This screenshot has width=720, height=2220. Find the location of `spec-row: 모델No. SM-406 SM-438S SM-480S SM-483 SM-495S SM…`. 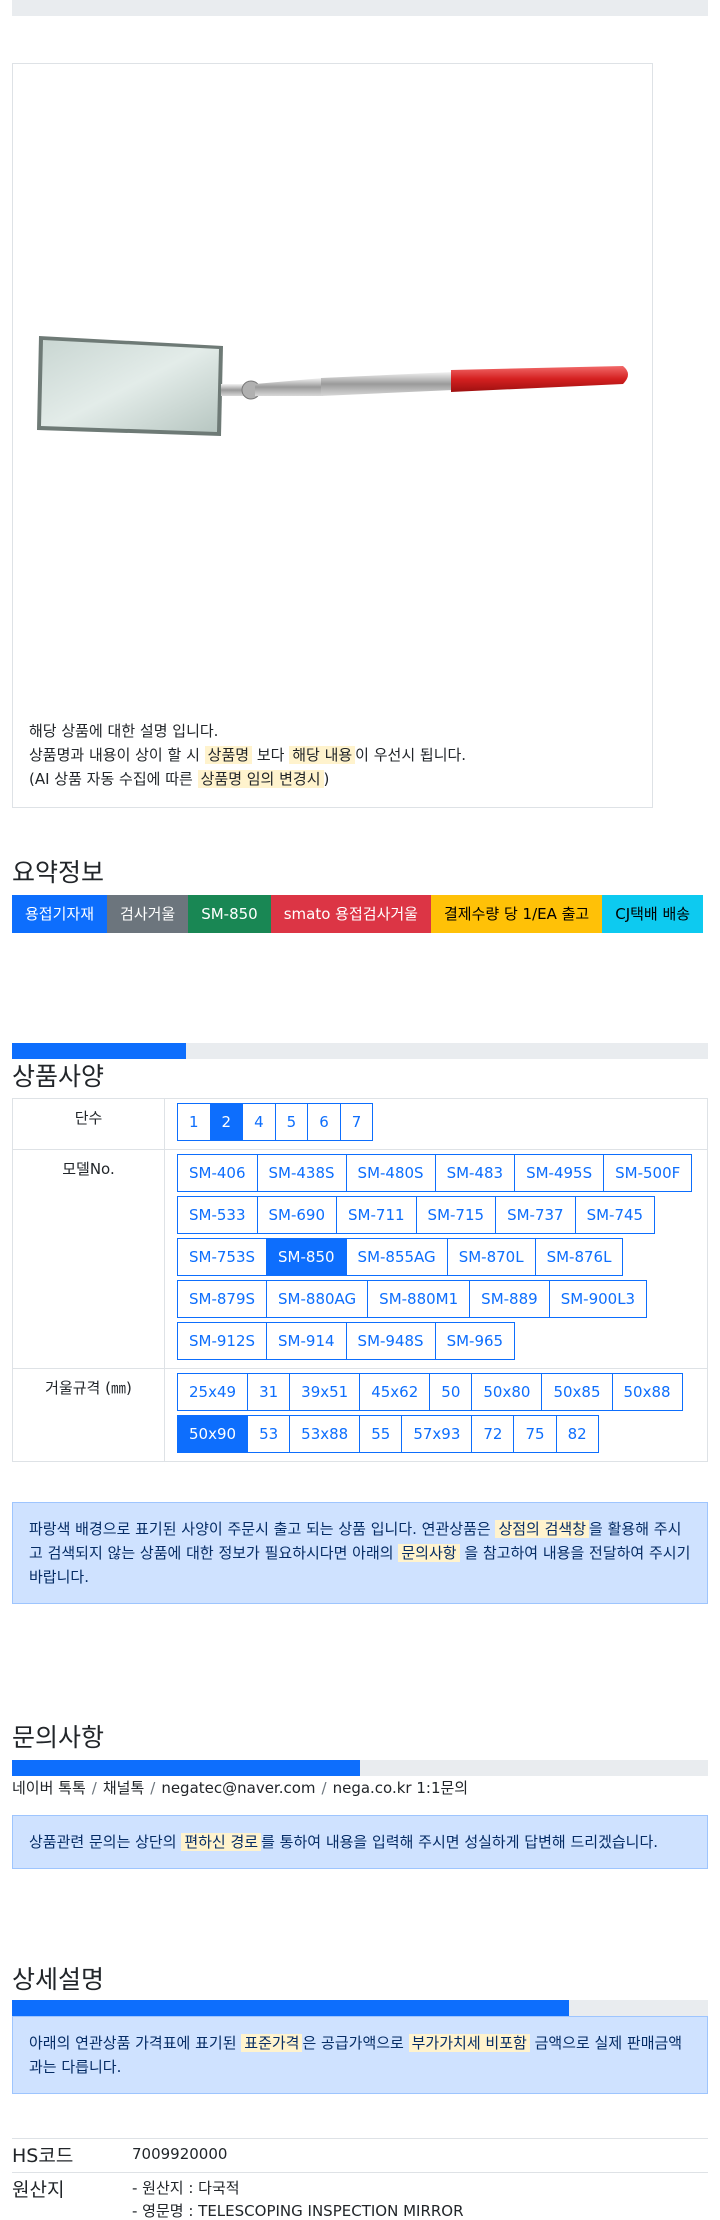

spec-row: 모델No. SM-406 SM-438S SM-480S SM-483 SM-495S SM… is located at coordinates (360, 1259).